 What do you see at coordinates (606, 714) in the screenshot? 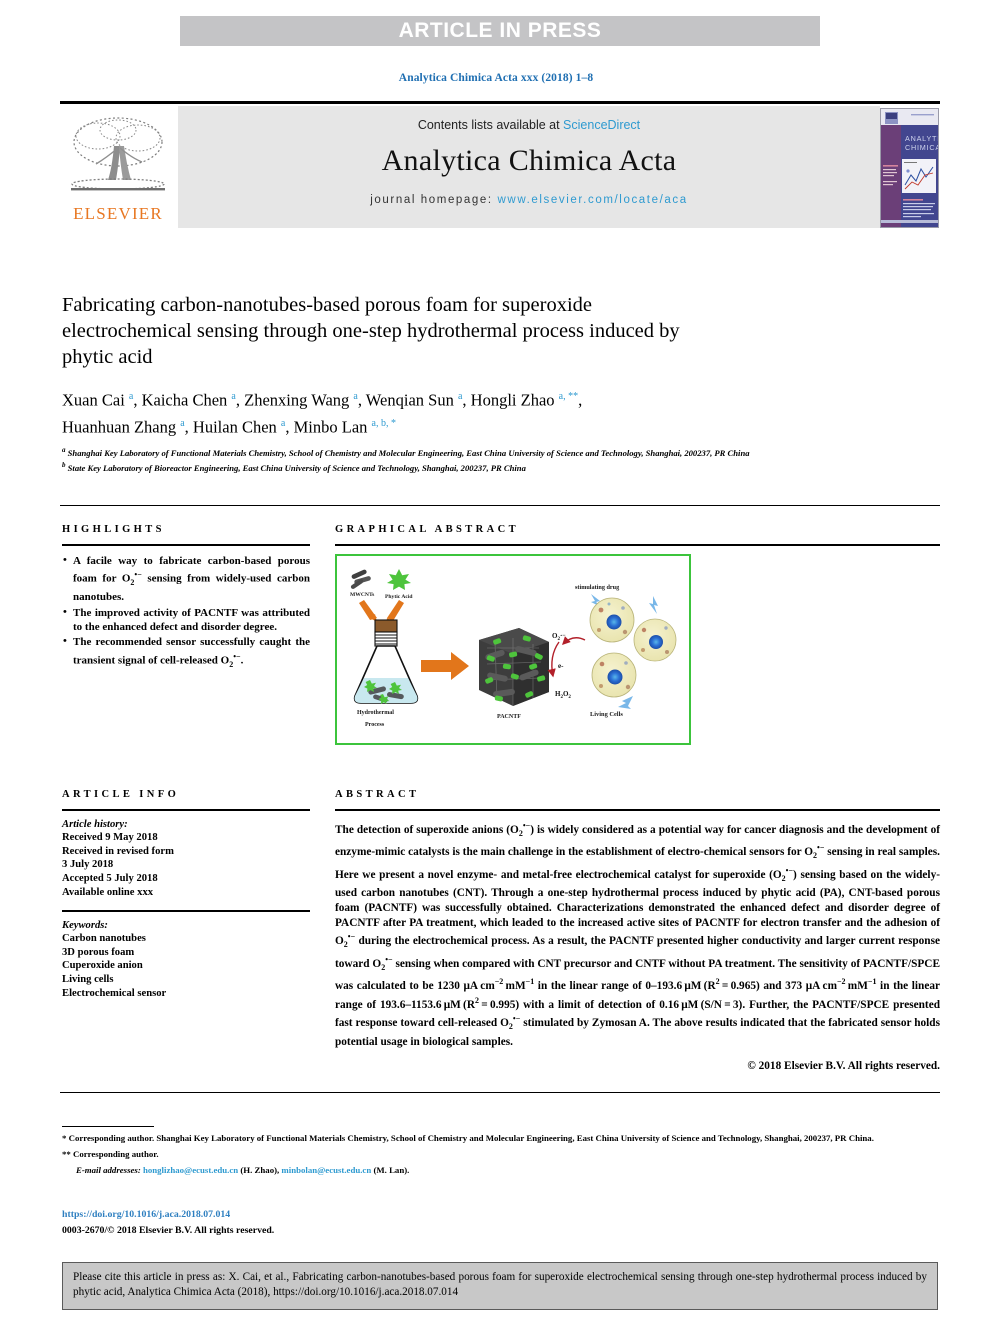
I see `svg-text: Living Cells` at bounding box center [606, 714].